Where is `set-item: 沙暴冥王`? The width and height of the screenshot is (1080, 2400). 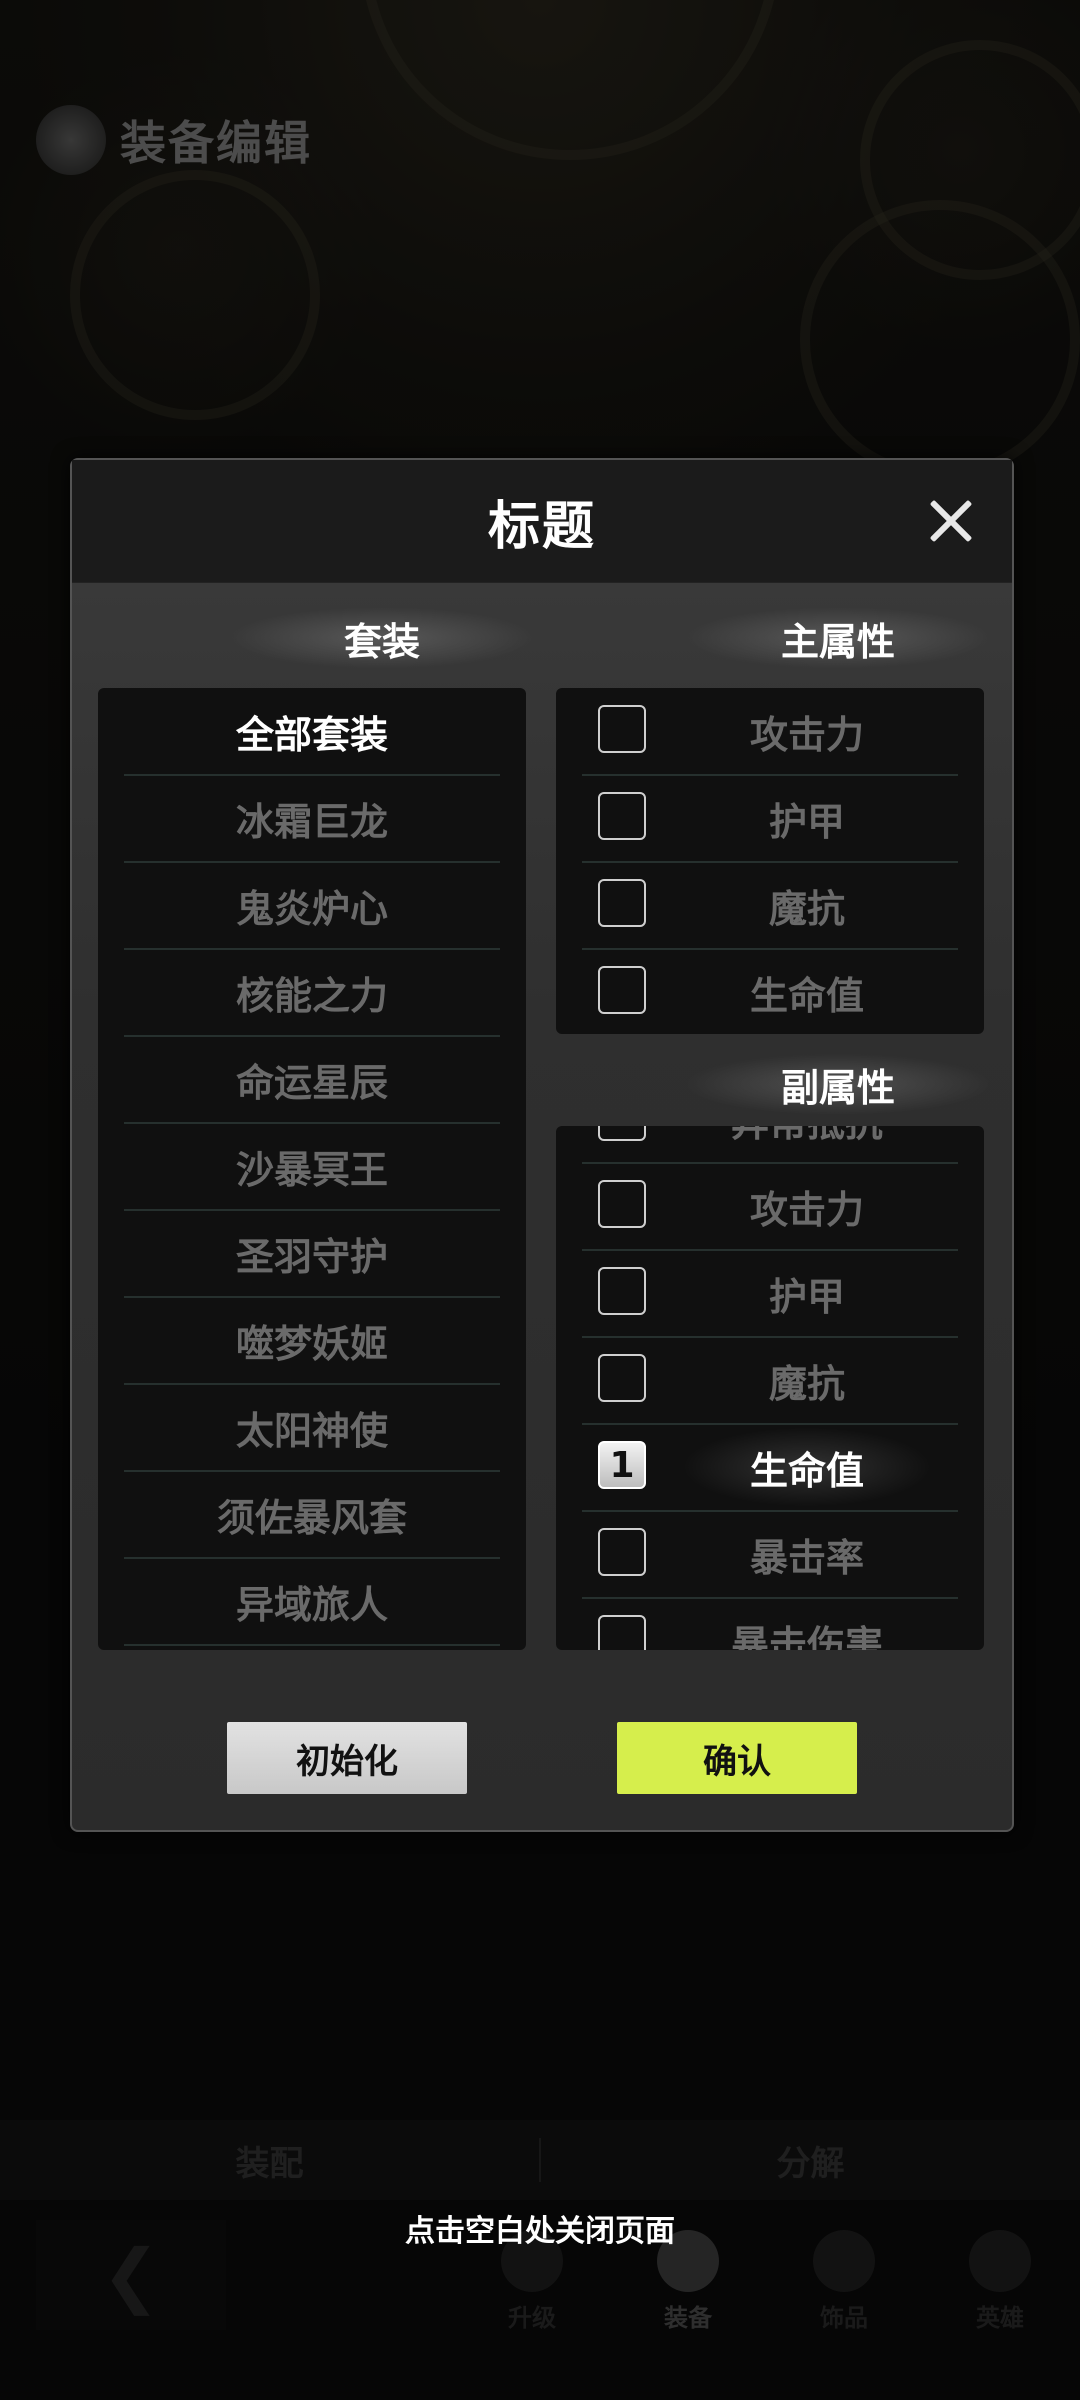 set-item: 沙暴冥王 is located at coordinates (312, 1167).